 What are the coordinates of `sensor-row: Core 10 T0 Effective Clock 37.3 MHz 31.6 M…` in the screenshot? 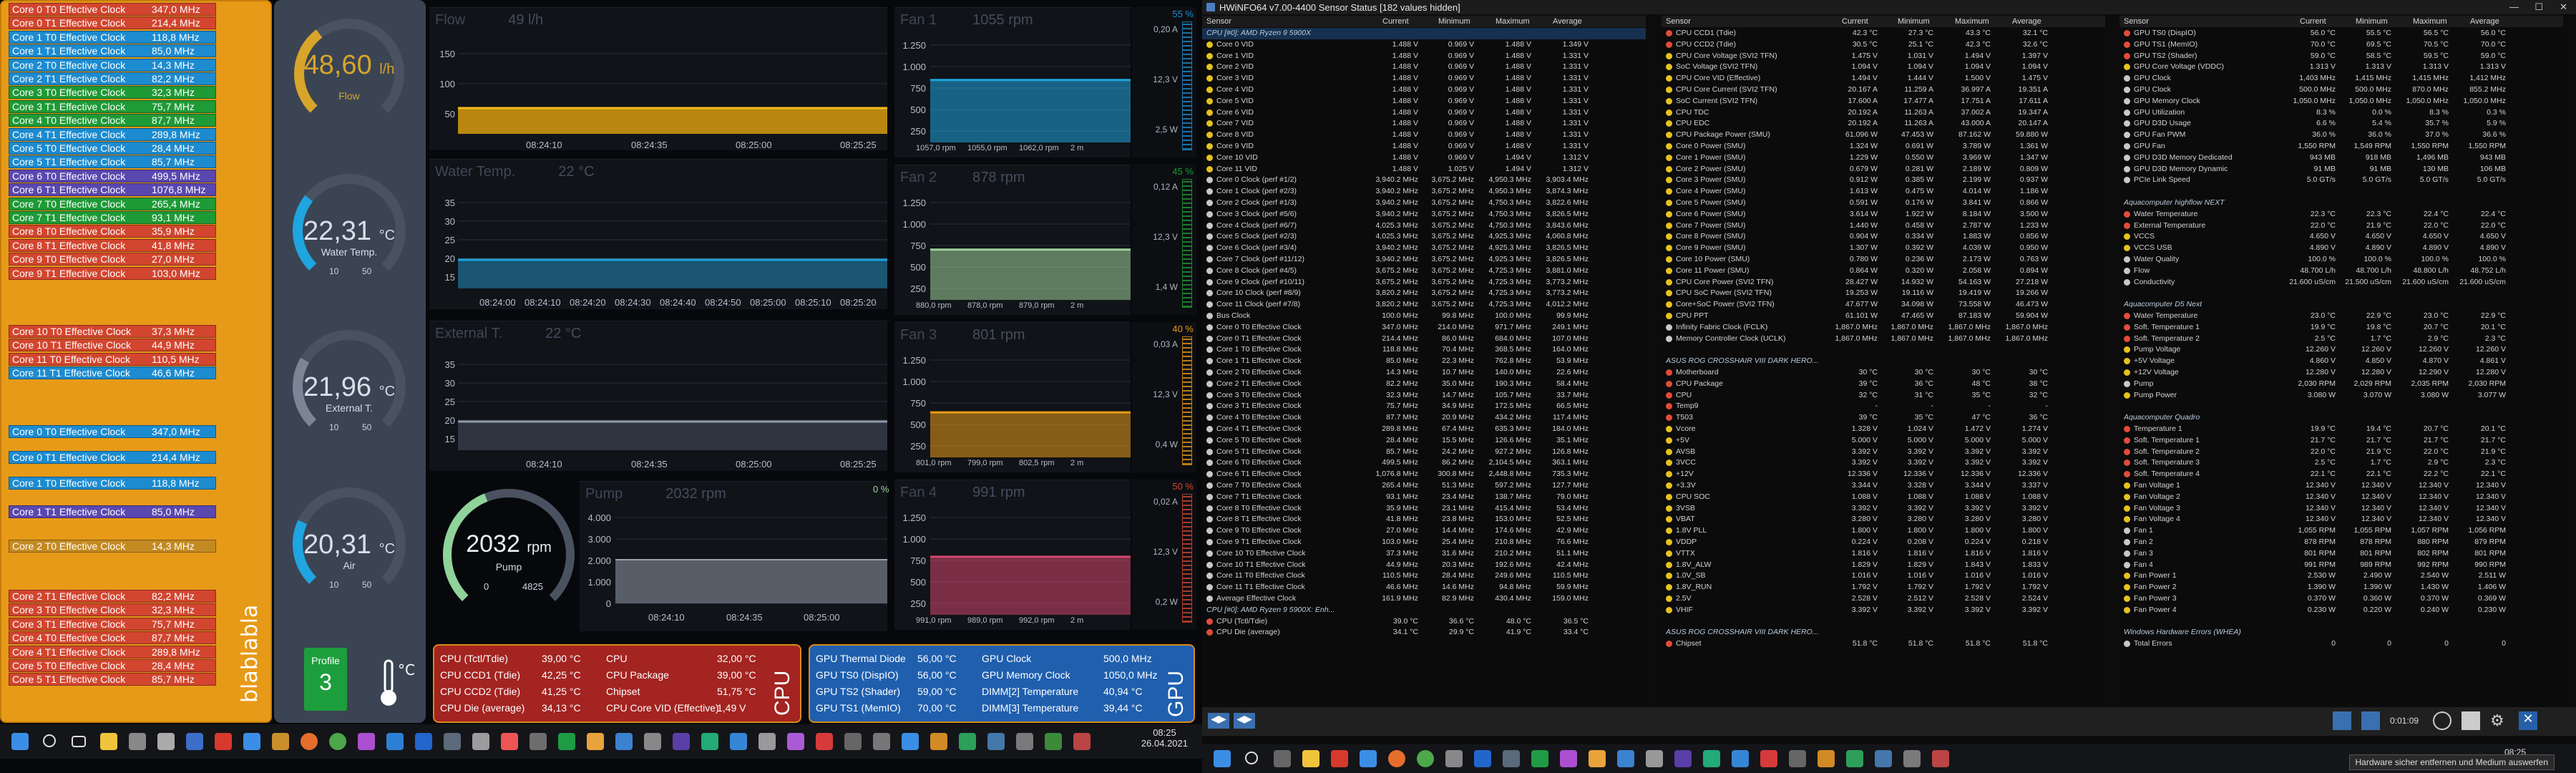 It's located at (1424, 554).